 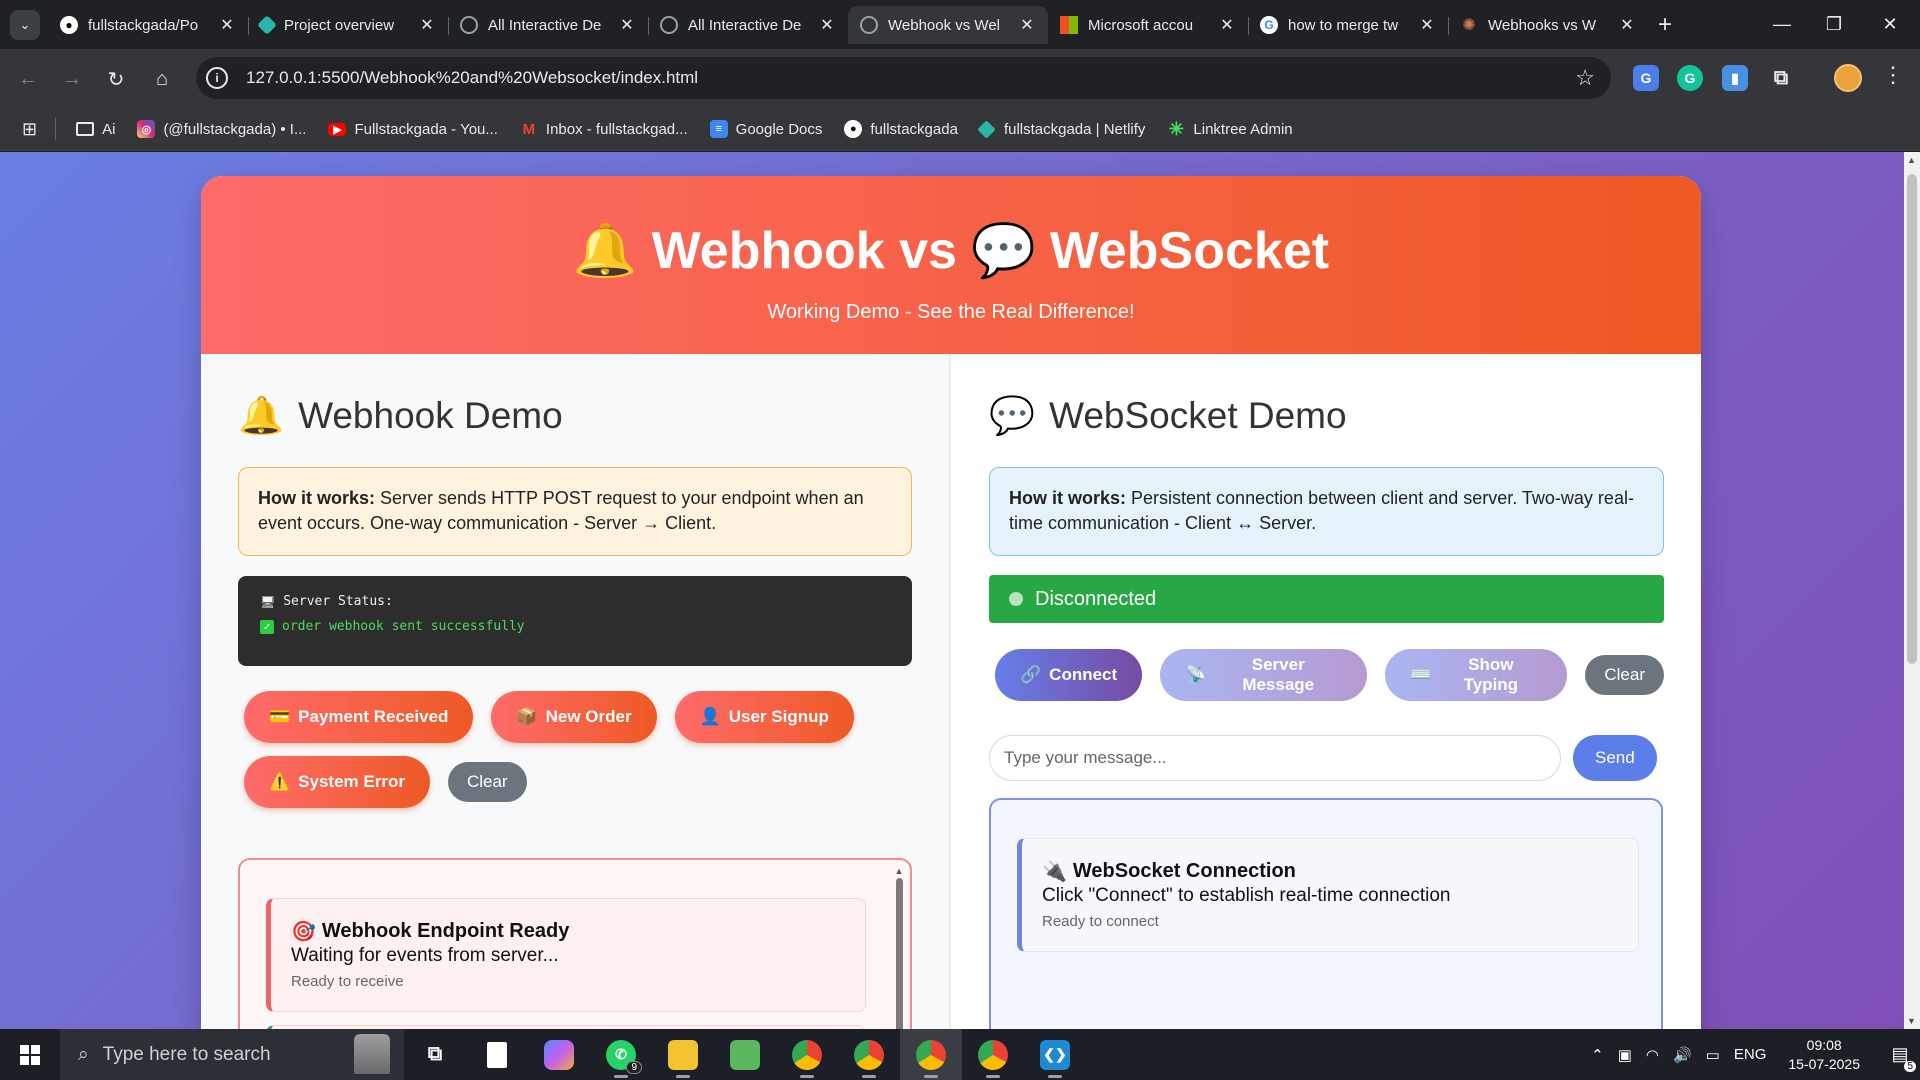 What do you see at coordinates (487, 782) in the screenshot?
I see `webhook-clear-button: Clear` at bounding box center [487, 782].